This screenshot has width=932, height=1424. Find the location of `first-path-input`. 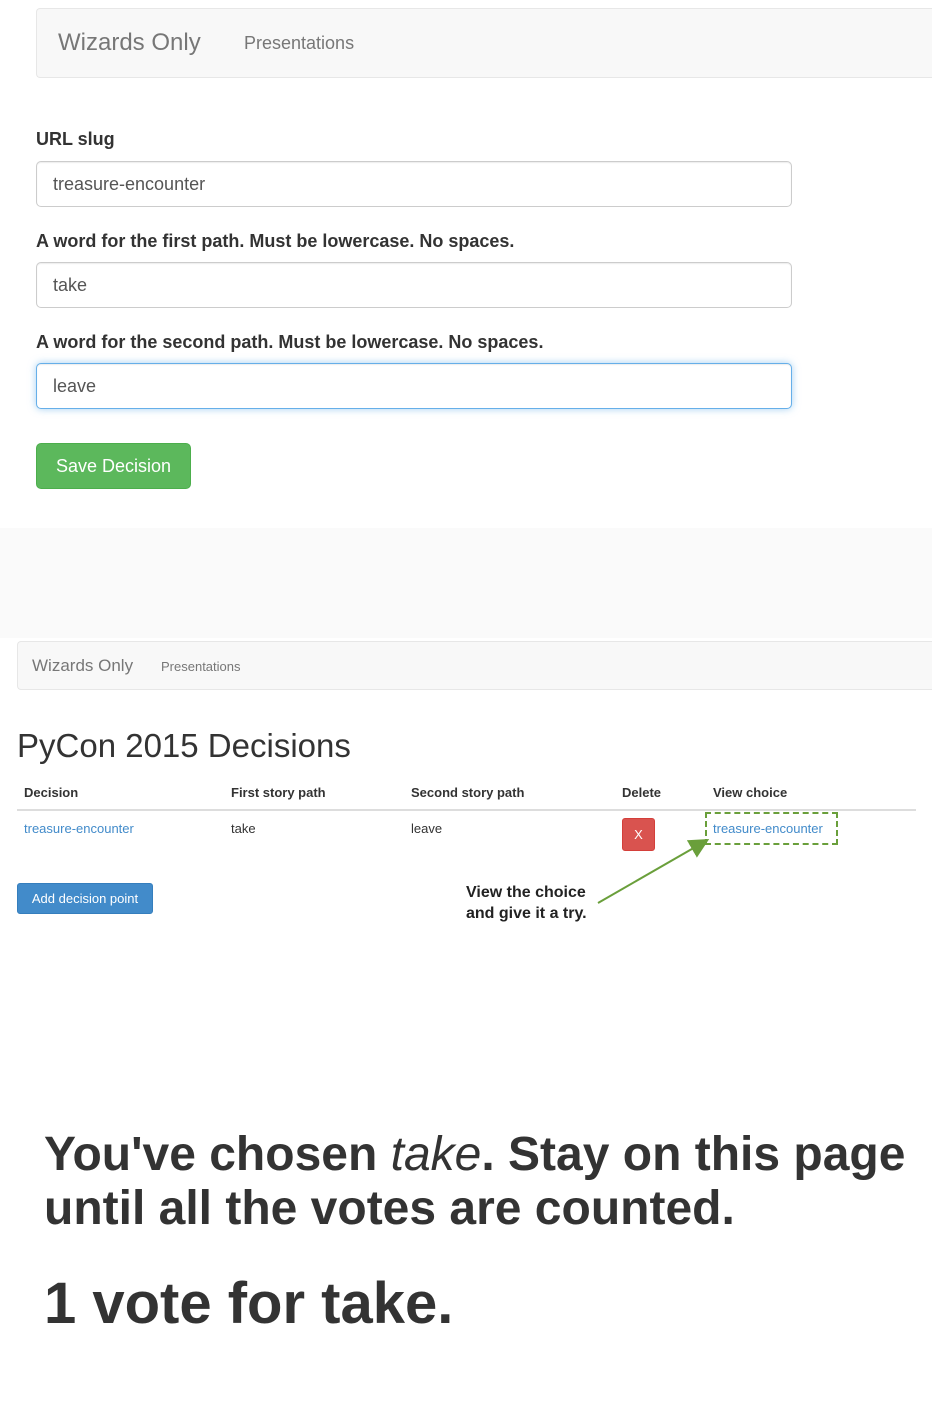

first-path-input is located at coordinates (414, 285).